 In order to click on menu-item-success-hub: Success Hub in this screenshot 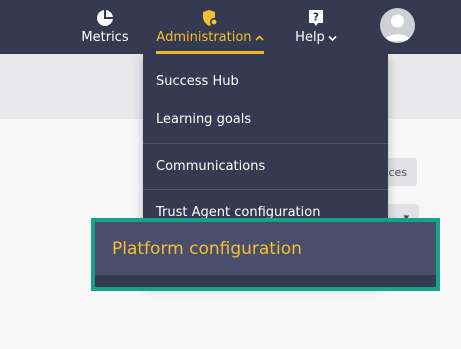, I will do `click(197, 81)`.